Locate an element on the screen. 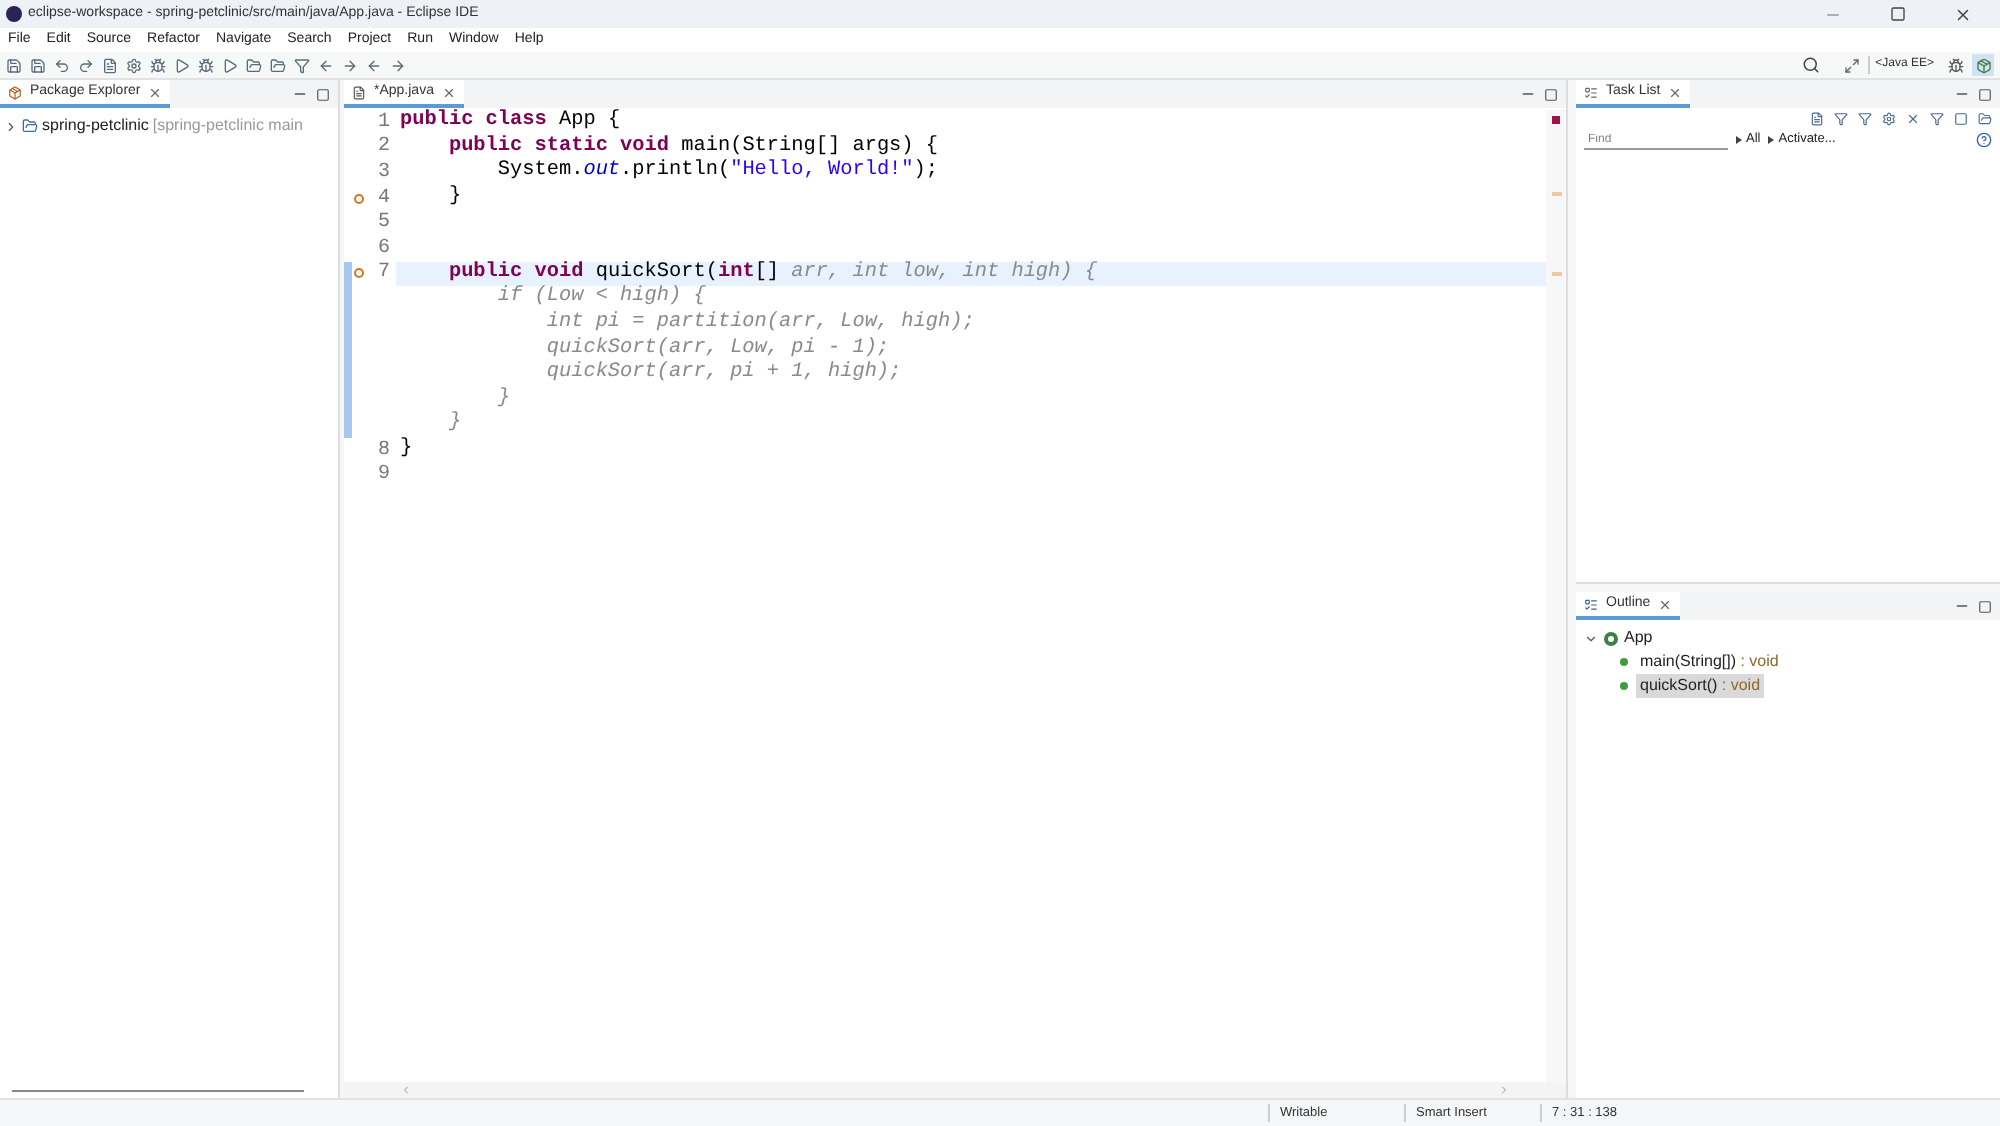 The image size is (2000, 1126). outline-icon is located at coordinates (1591, 604).